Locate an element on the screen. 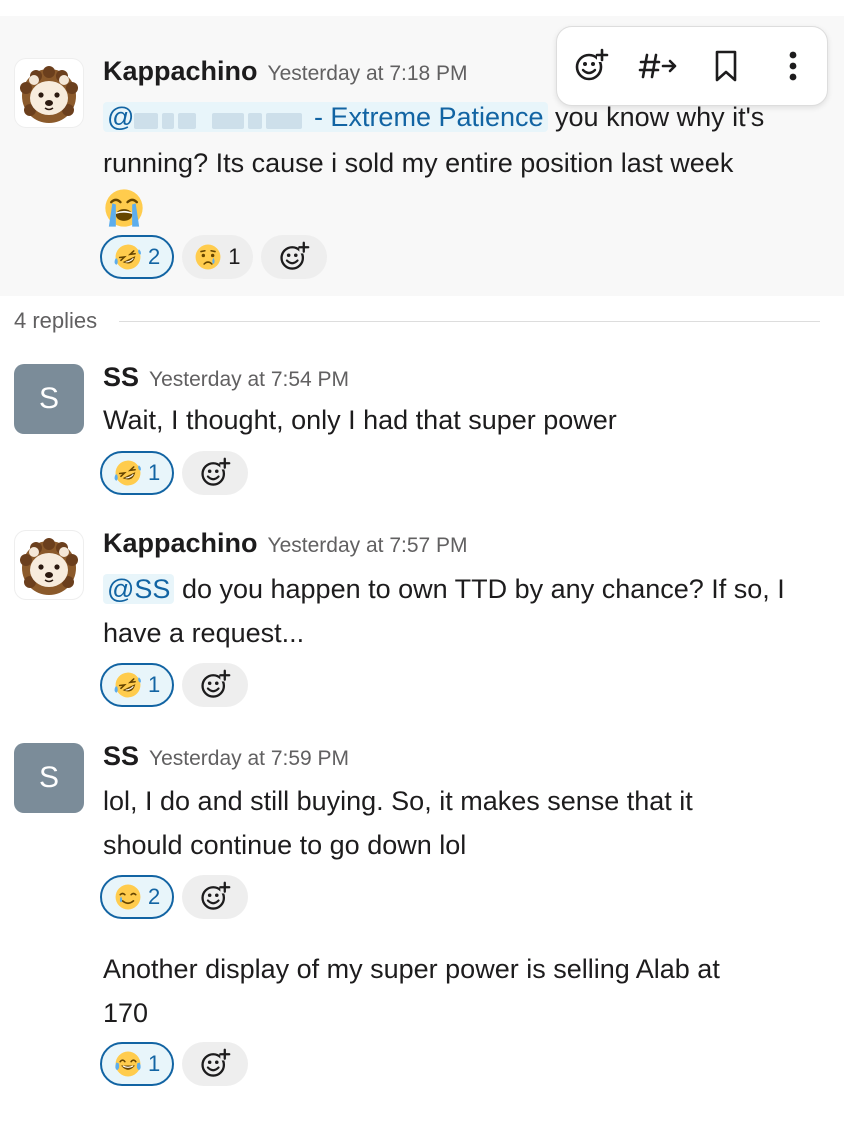 The image size is (844, 1122). reply-header: SS Yesterday at 7:54 PM is located at coordinates (226, 377).